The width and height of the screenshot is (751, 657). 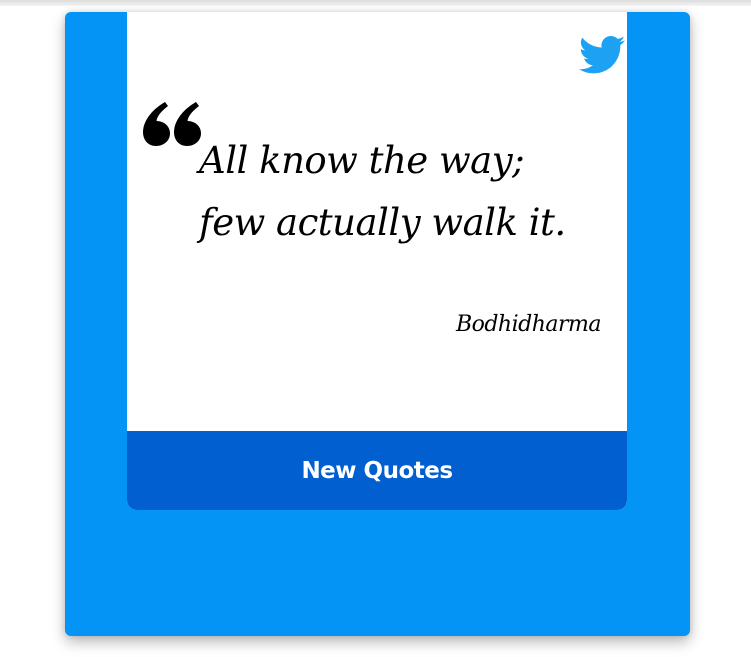 I want to click on twitter-icon, so click(x=602, y=54).